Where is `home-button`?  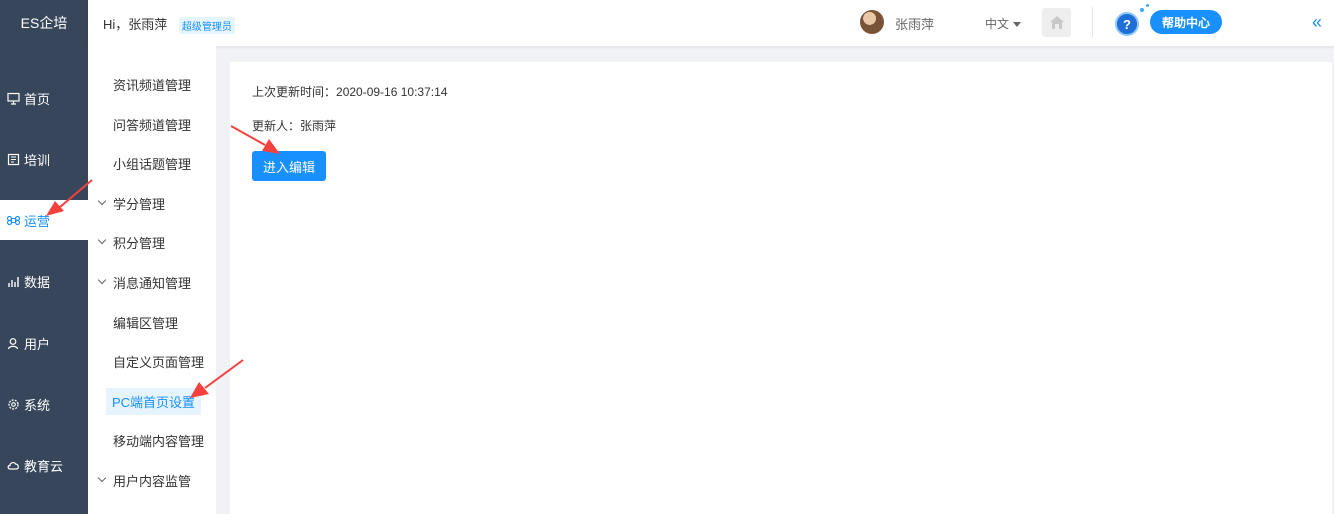 home-button is located at coordinates (1056, 22).